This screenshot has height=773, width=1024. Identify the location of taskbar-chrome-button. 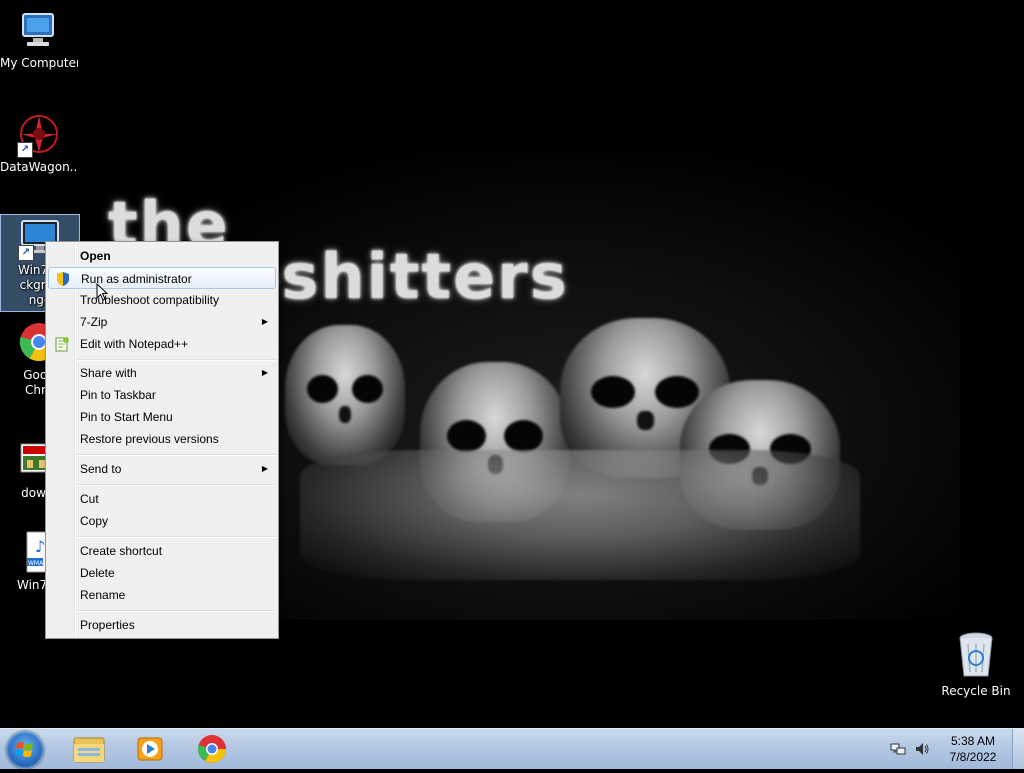
(212, 749).